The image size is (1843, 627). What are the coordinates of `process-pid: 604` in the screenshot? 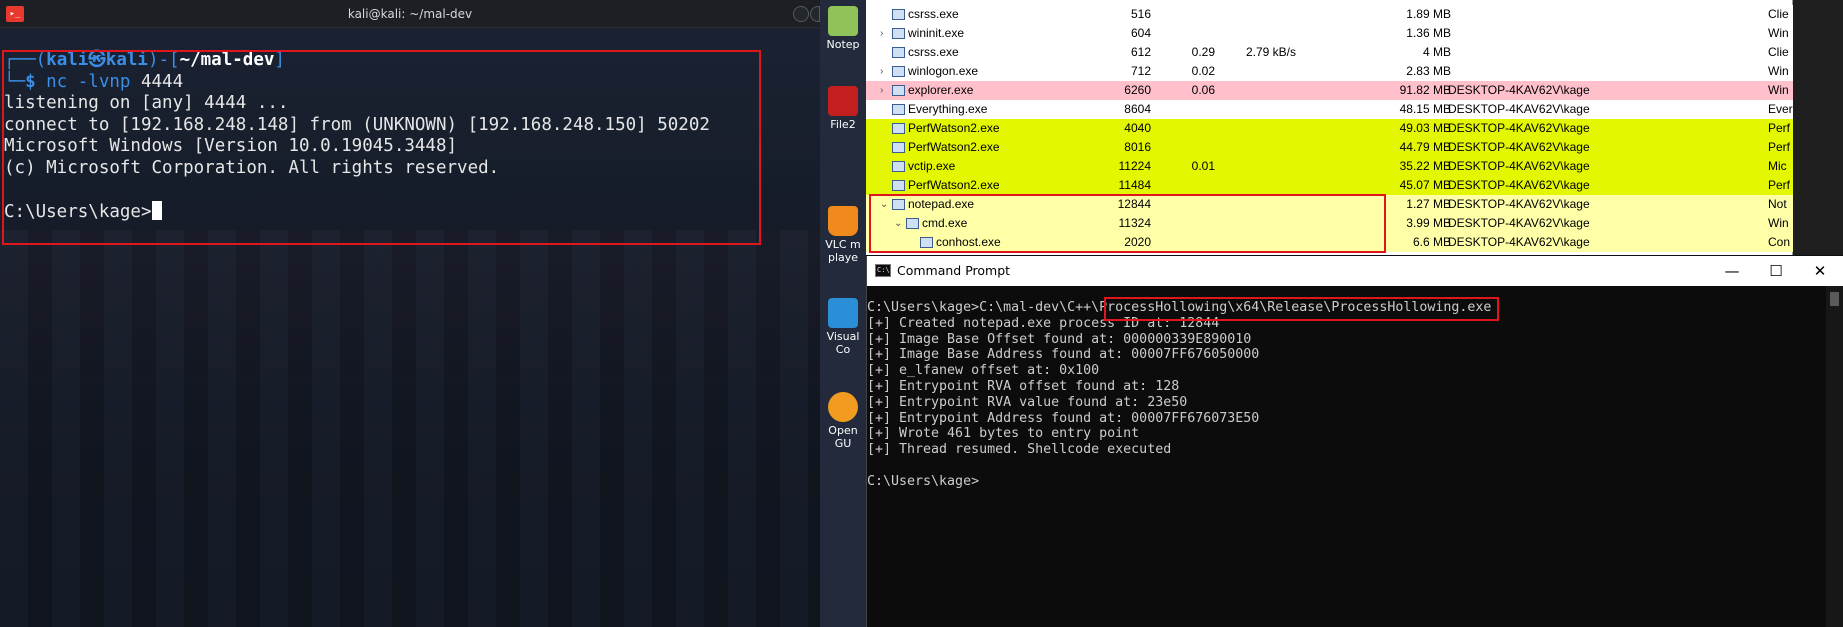 It's located at (1140, 33).